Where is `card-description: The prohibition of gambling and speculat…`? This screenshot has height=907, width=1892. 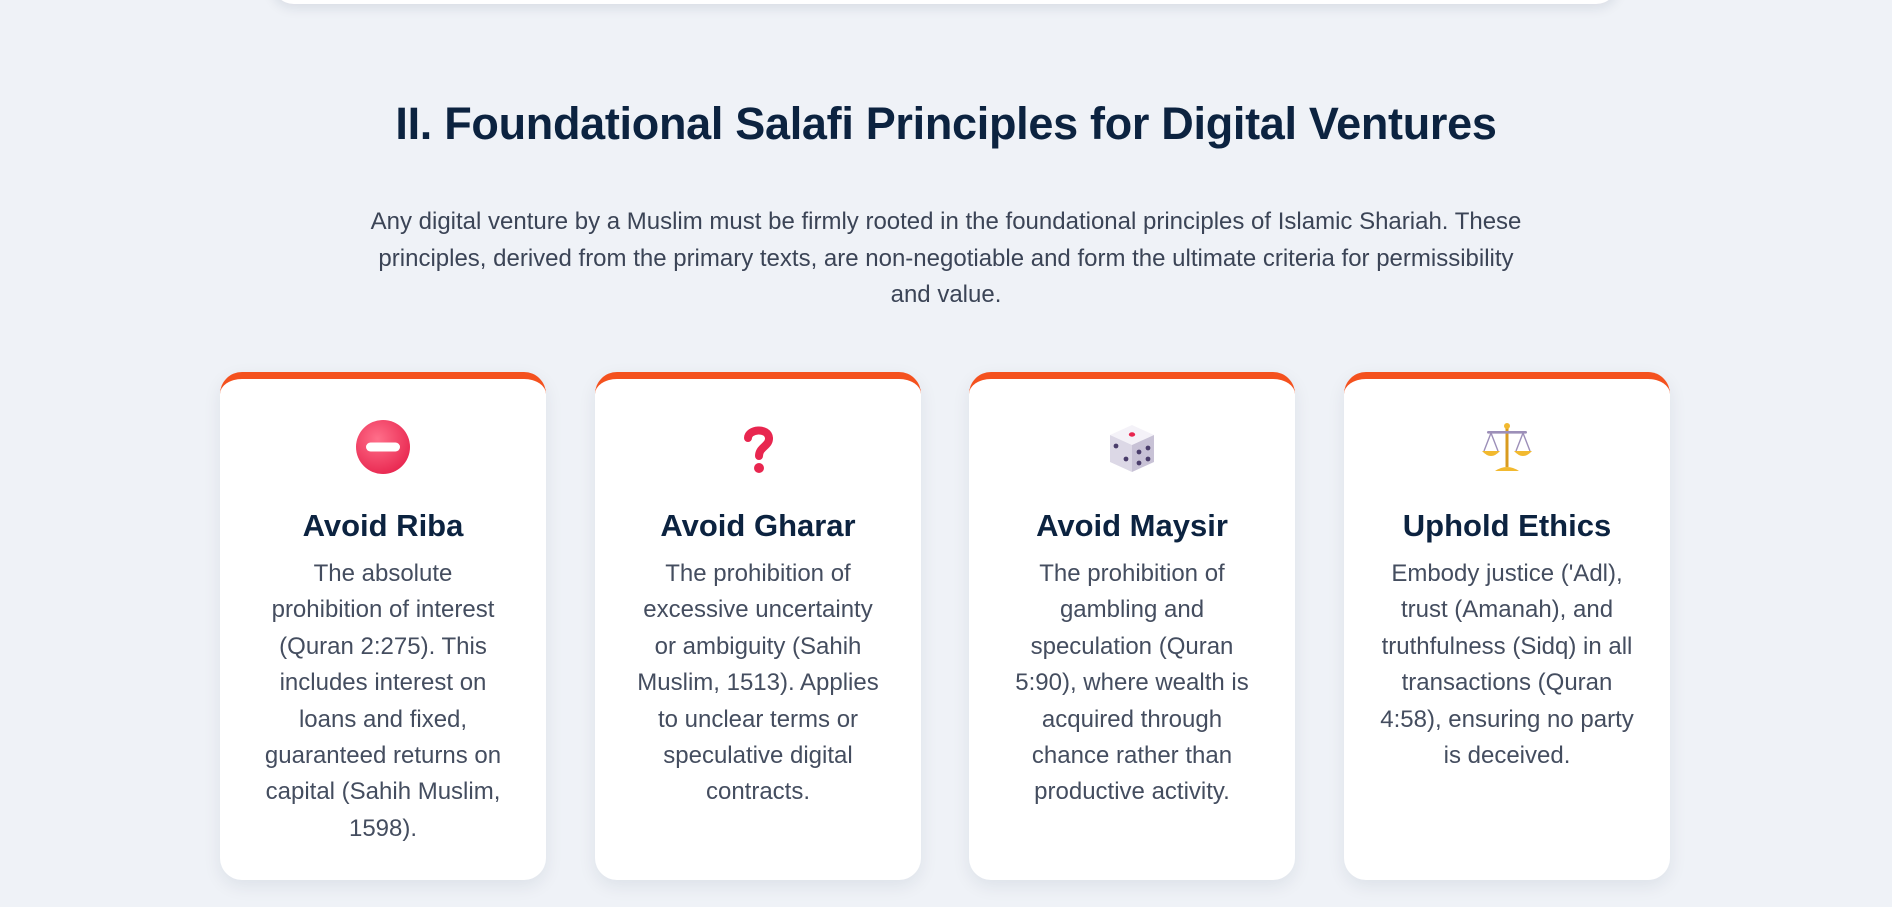
card-description: The prohibition of gambling and speculat… is located at coordinates (1132, 683).